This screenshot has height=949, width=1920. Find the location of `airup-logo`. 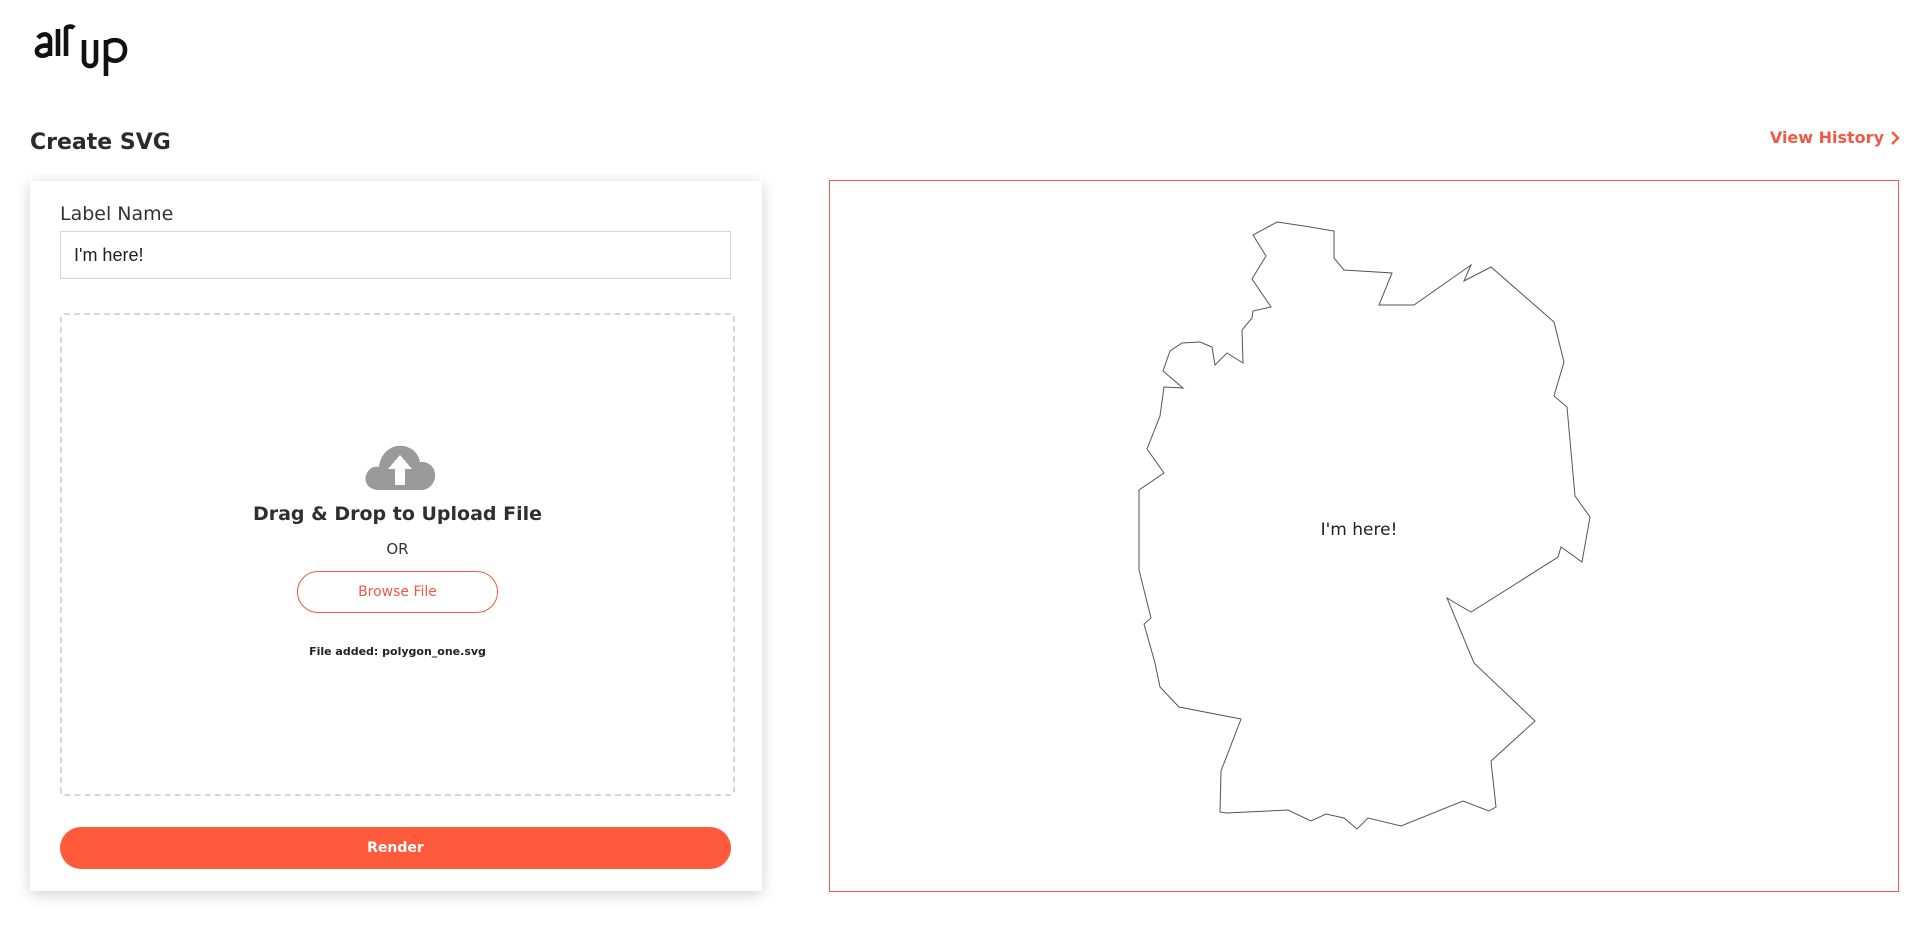

airup-logo is located at coordinates (81, 50).